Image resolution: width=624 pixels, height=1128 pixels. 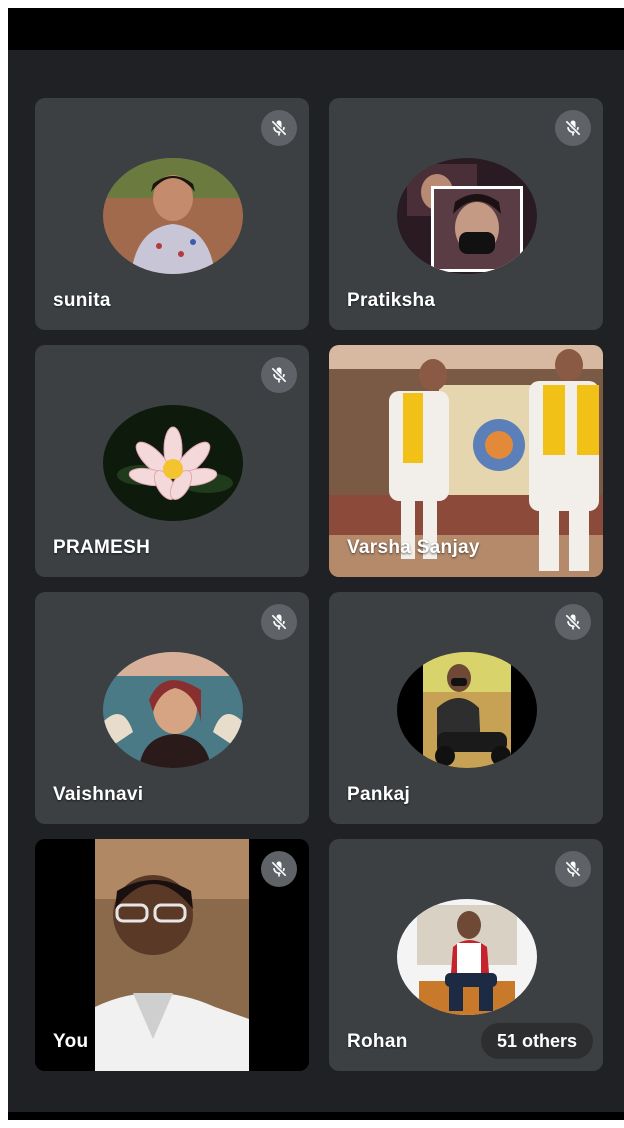 I want to click on navigation-bar, so click(x=316, y=1116).